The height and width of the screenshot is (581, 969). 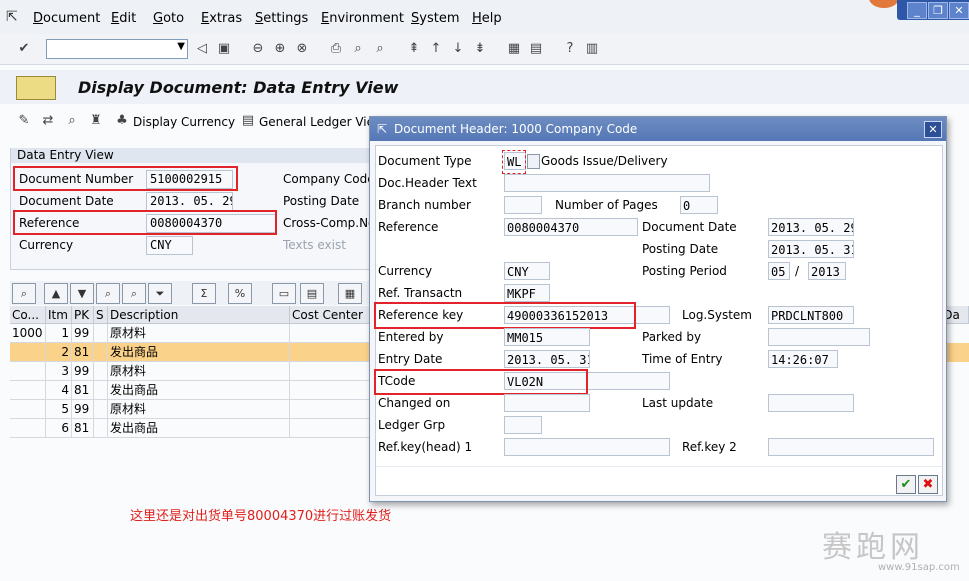 I want to click on pencil-icon: ✎, so click(x=24, y=121).